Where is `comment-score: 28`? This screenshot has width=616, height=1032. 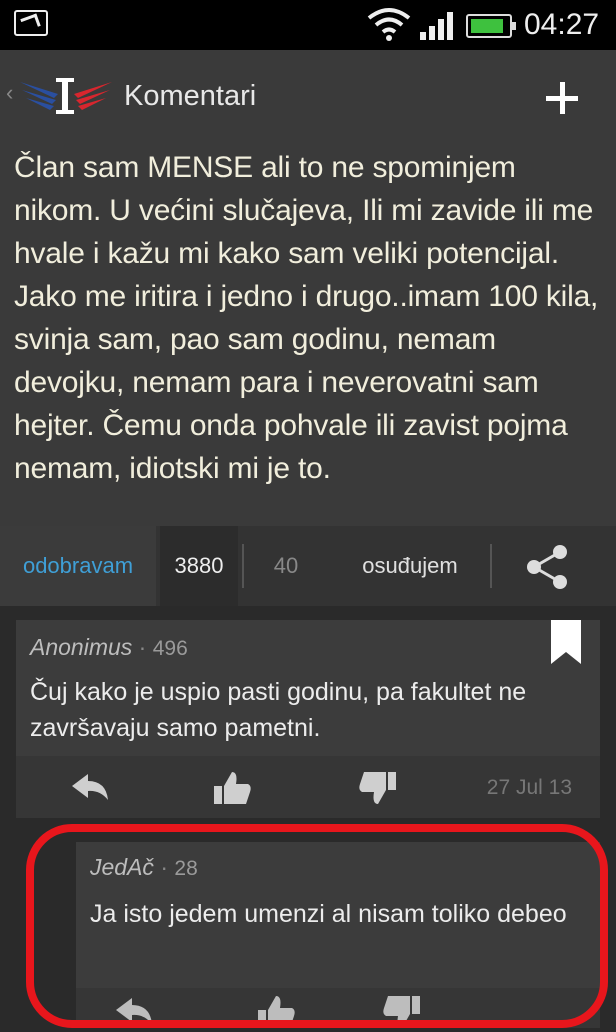 comment-score: 28 is located at coordinates (186, 868).